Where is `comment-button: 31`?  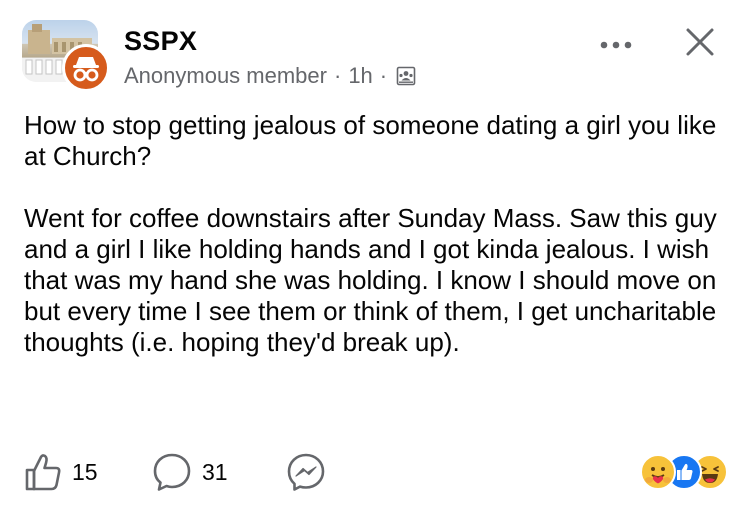 comment-button: 31 is located at coordinates (190, 472).